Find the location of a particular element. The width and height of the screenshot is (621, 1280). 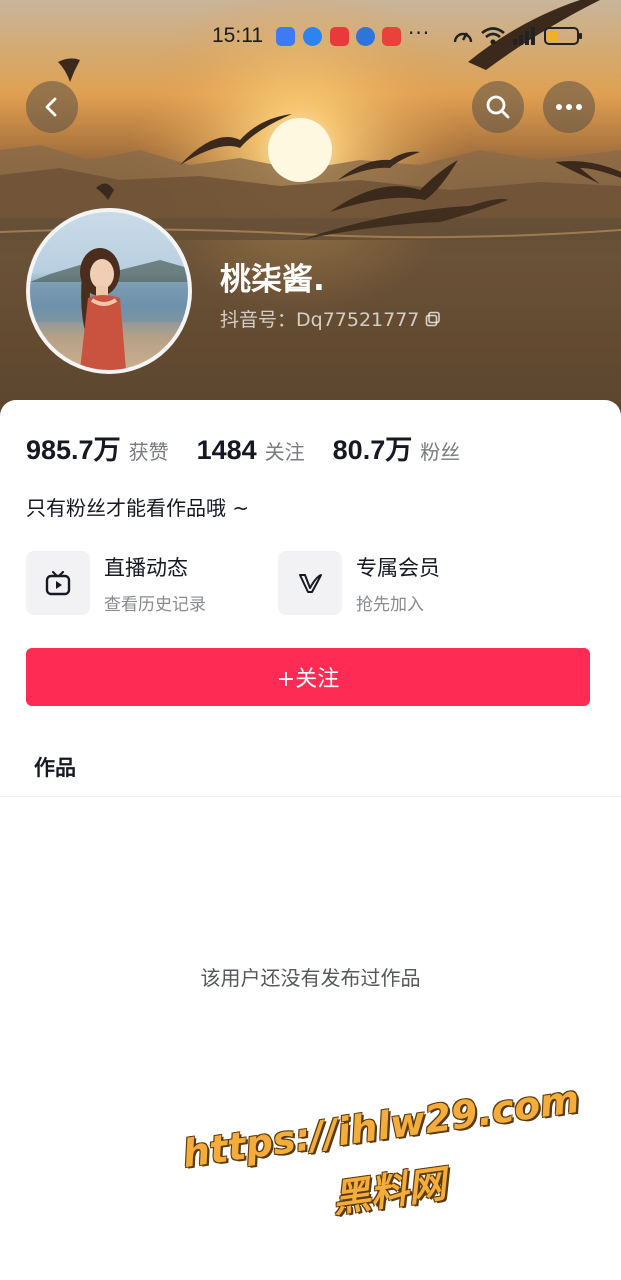

chevron-left-icon is located at coordinates (51, 107).